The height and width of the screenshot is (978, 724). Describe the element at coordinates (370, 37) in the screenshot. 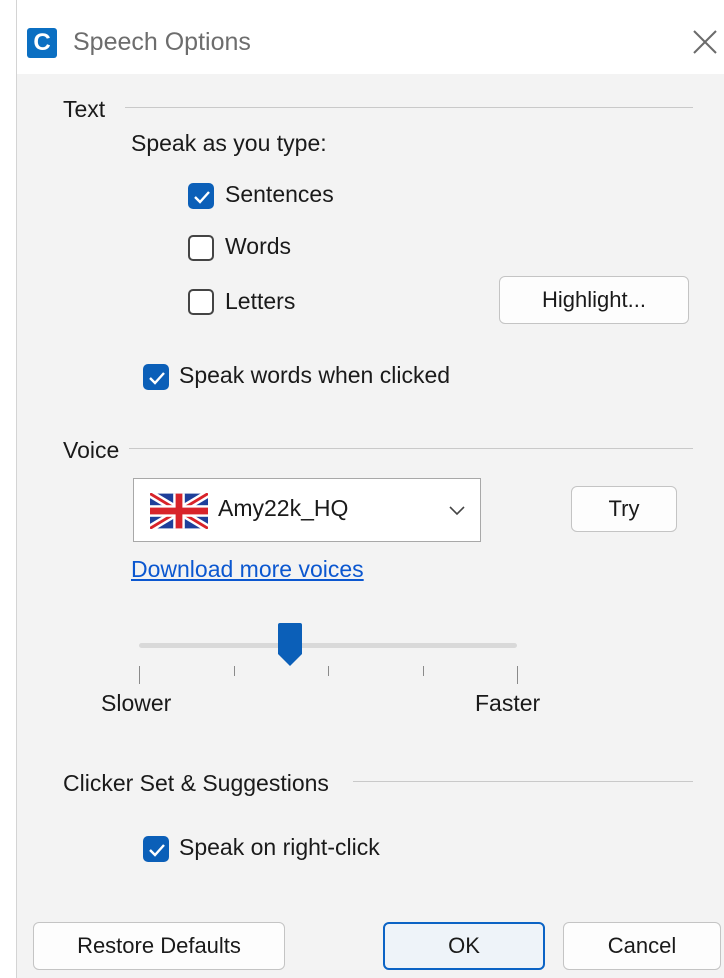

I see `title-bar: C Speech Options` at that location.